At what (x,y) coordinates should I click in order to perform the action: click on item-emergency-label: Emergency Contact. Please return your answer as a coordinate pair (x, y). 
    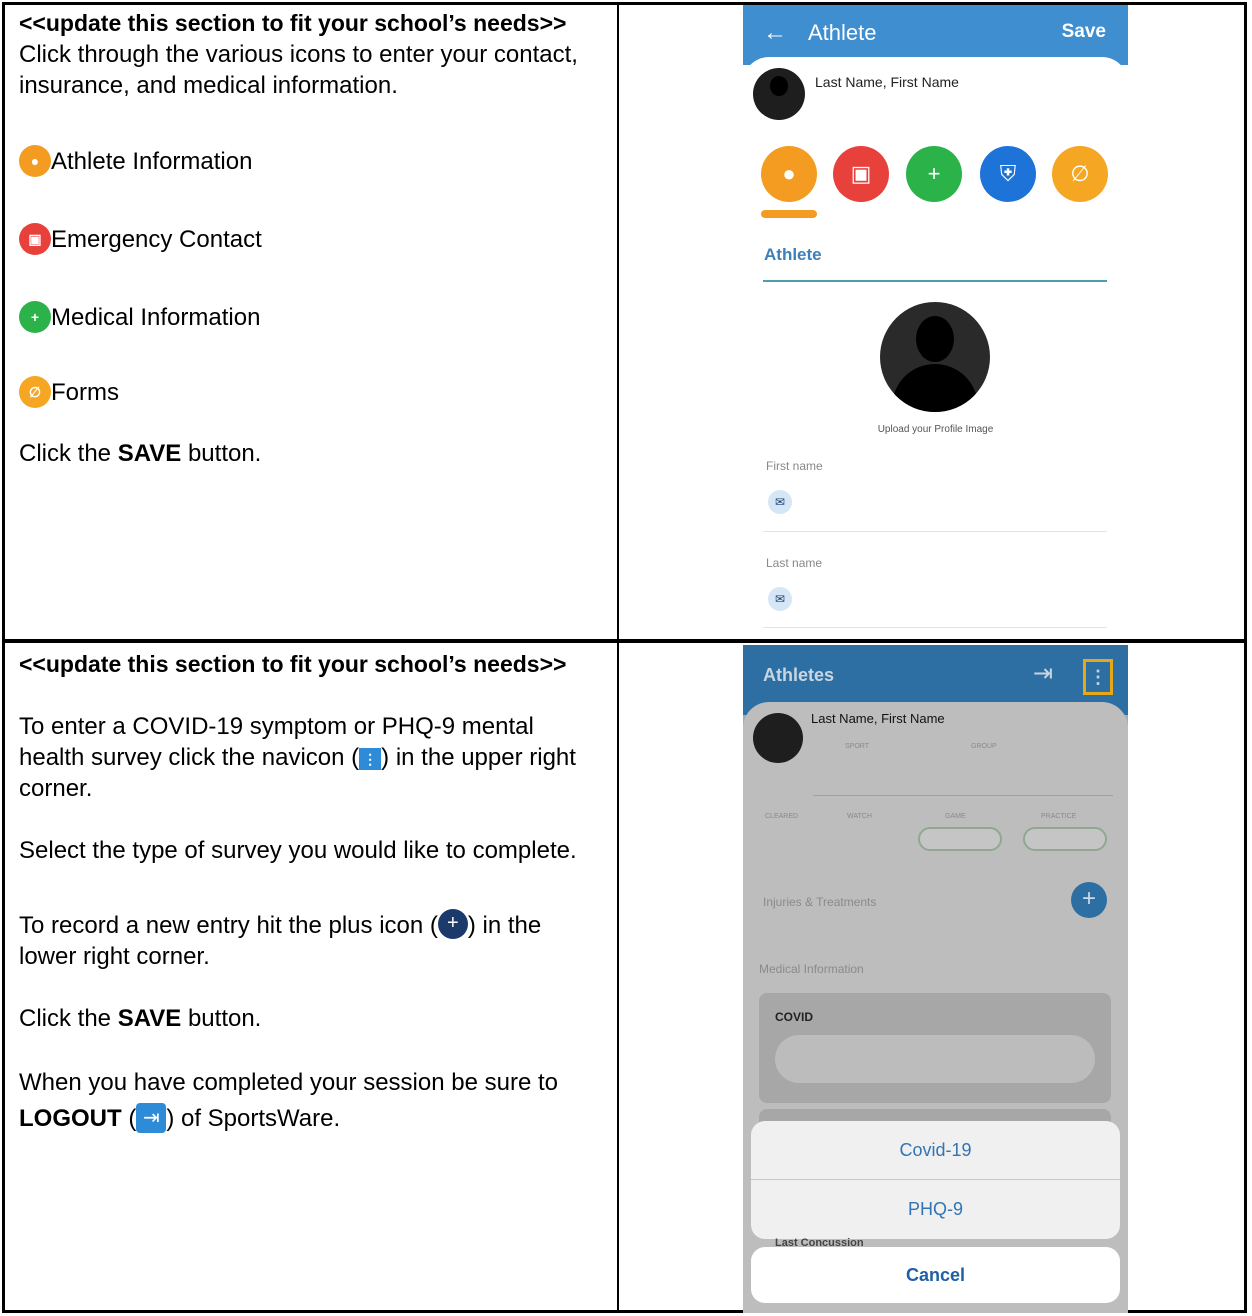
    Looking at the image, I should click on (156, 239).